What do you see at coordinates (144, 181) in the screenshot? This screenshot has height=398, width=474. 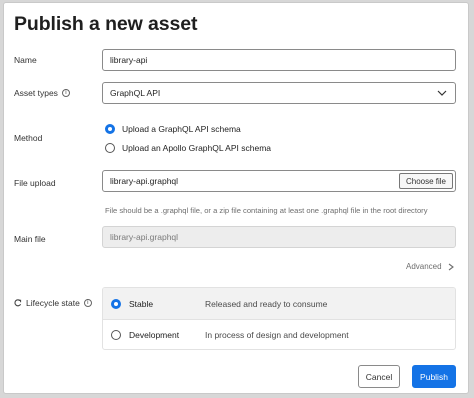 I see `file-upload-value: library-api.graphql` at bounding box center [144, 181].